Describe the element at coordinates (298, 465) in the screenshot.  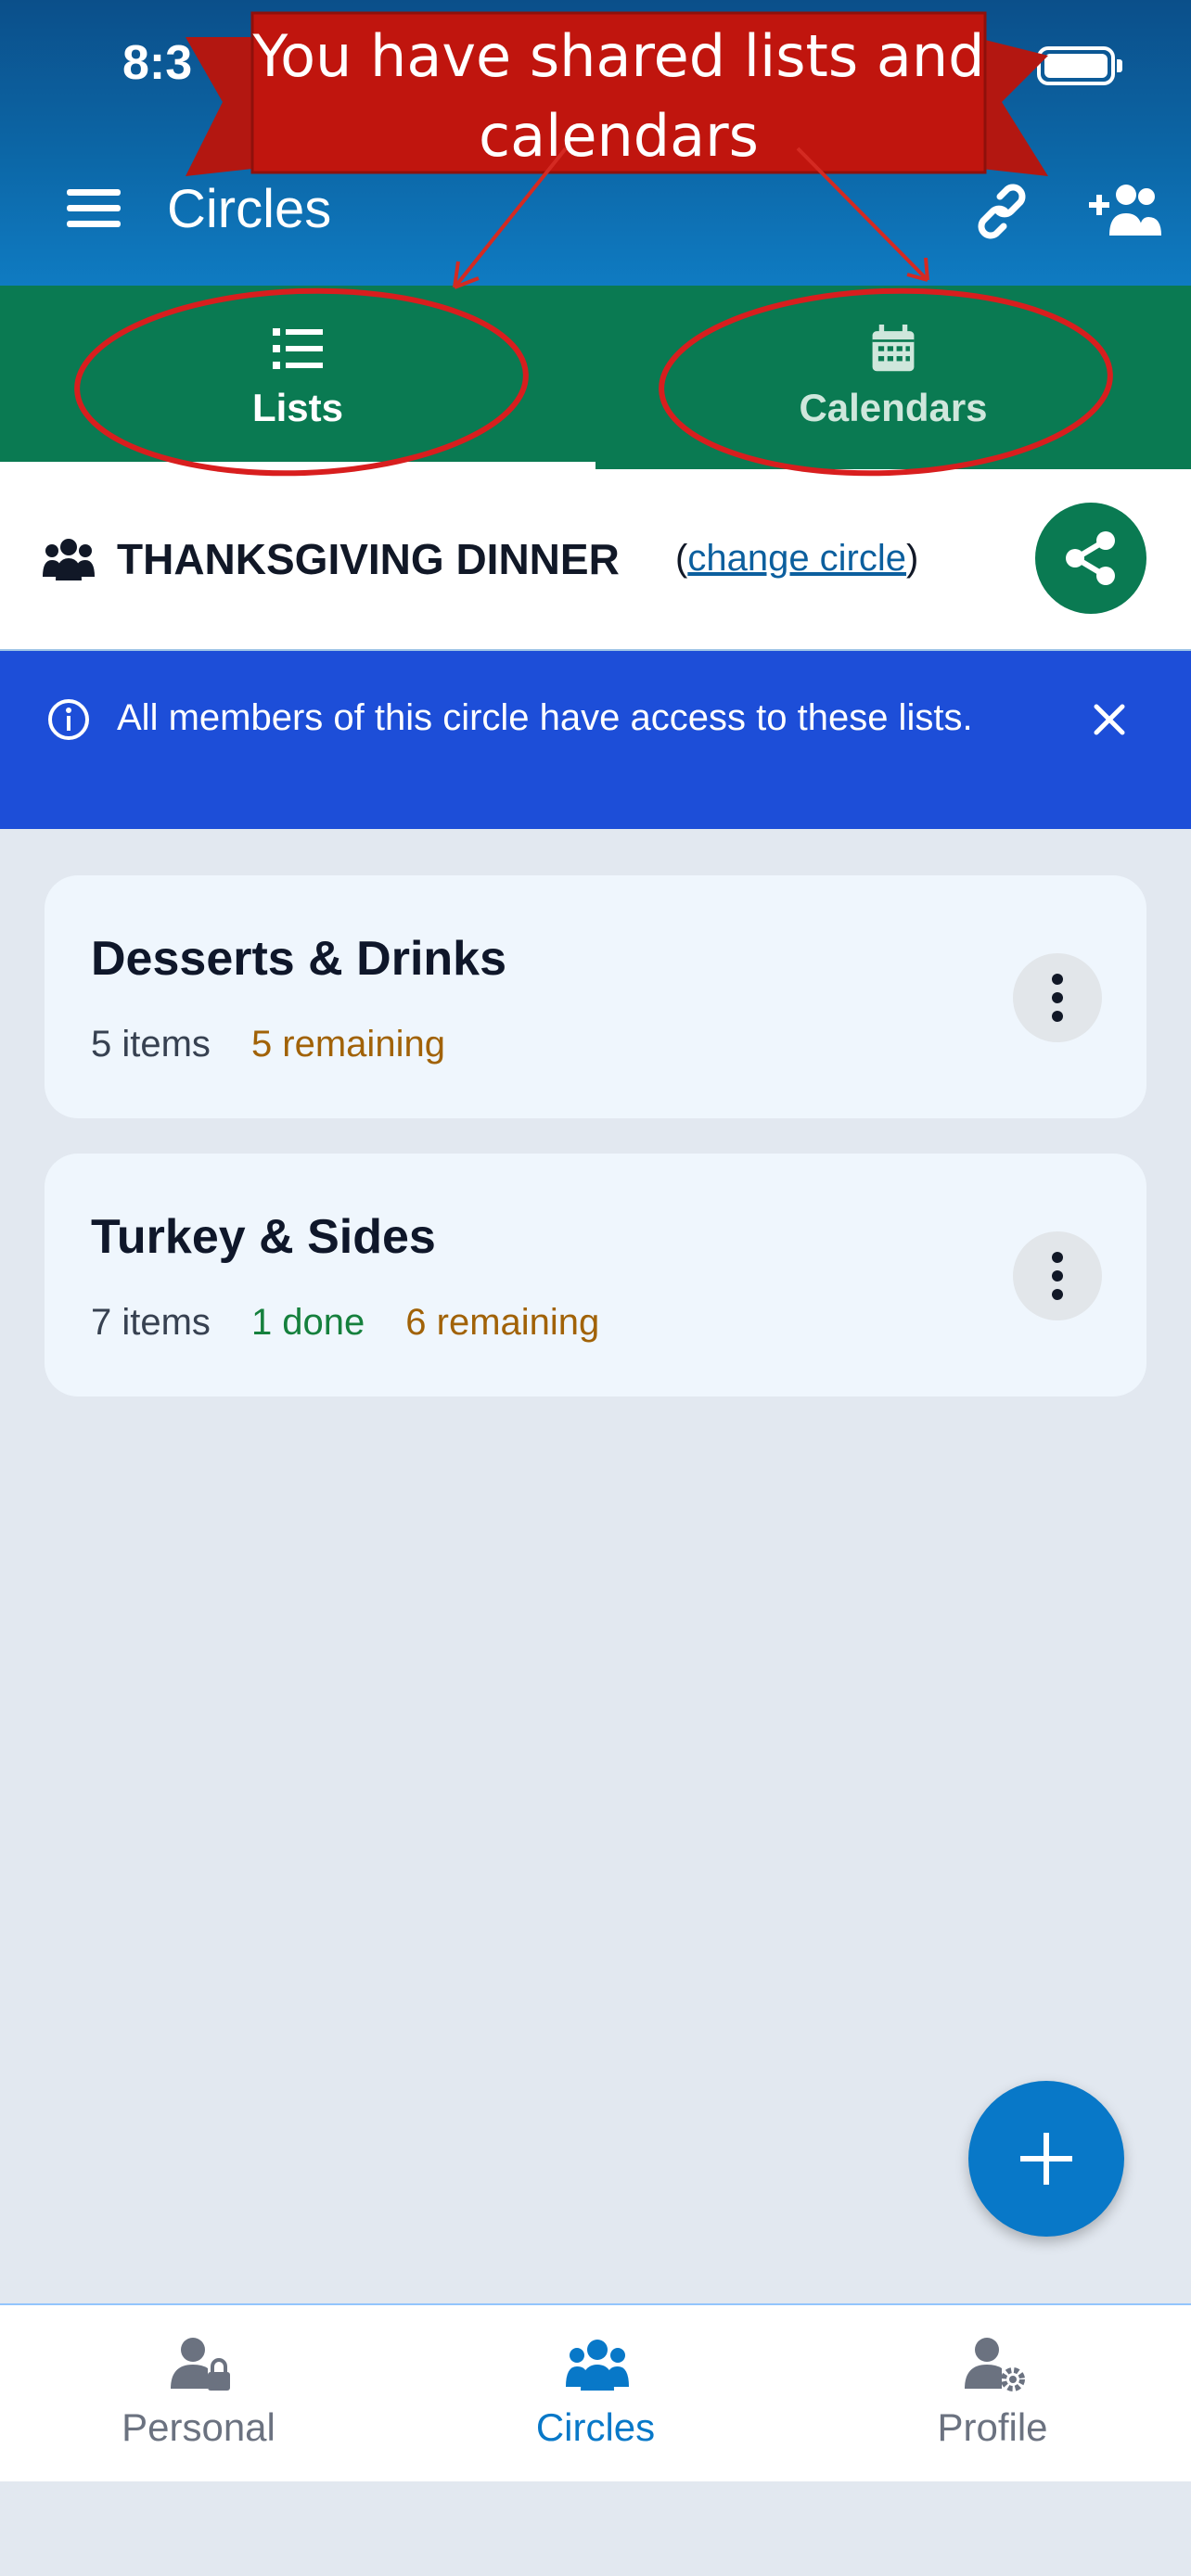
I see `active-tab-indicator` at that location.